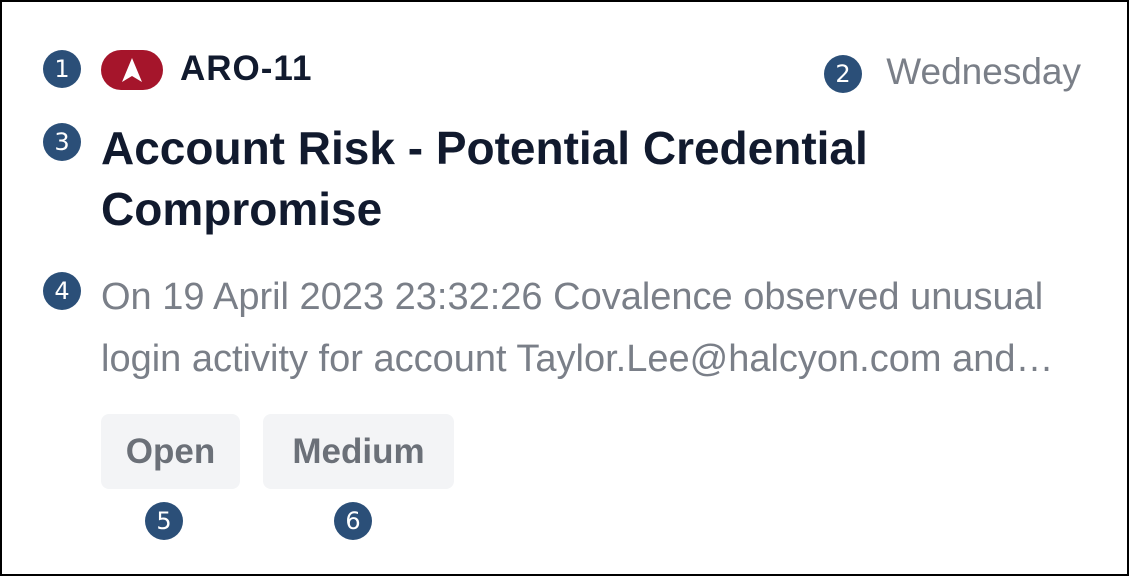 This screenshot has width=1129, height=576. What do you see at coordinates (62, 69) in the screenshot?
I see `callout-marker-1: 1` at bounding box center [62, 69].